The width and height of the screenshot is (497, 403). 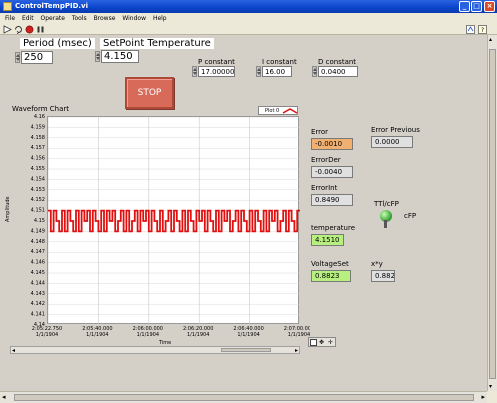 What do you see at coordinates (38, 190) in the screenshot?
I see `y-tick-label: 4.153` at bounding box center [38, 190].